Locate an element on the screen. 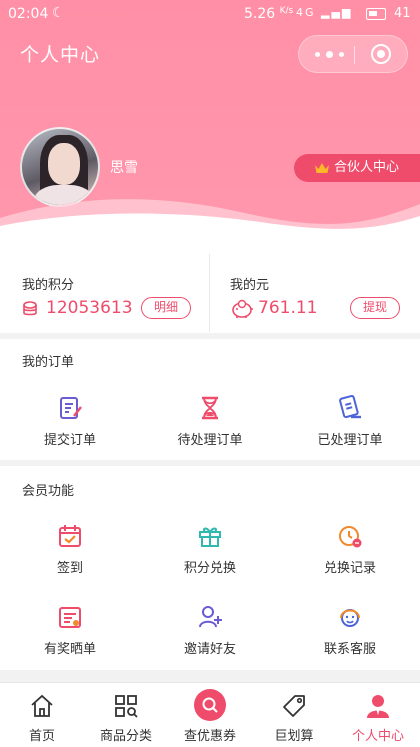  more-options-icon is located at coordinates (330, 54).